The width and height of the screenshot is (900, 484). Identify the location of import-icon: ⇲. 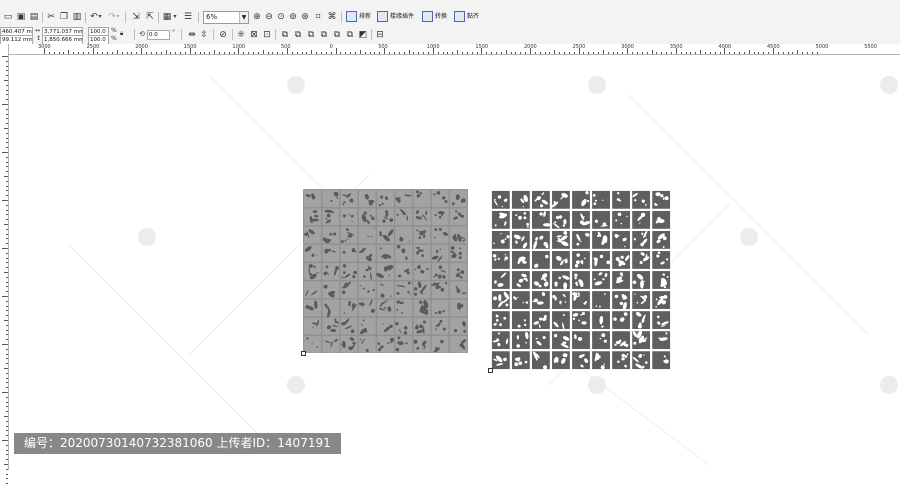
(136, 17).